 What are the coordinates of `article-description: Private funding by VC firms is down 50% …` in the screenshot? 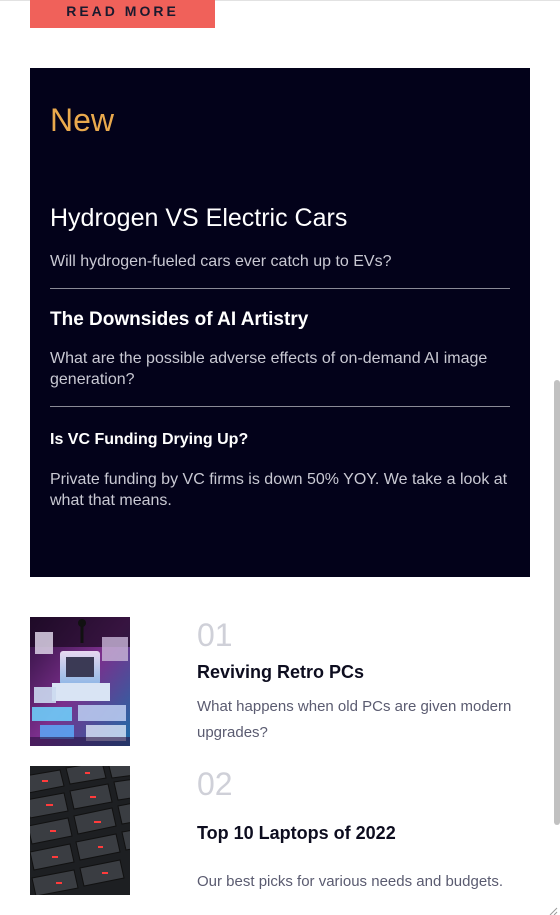 It's located at (279, 490).